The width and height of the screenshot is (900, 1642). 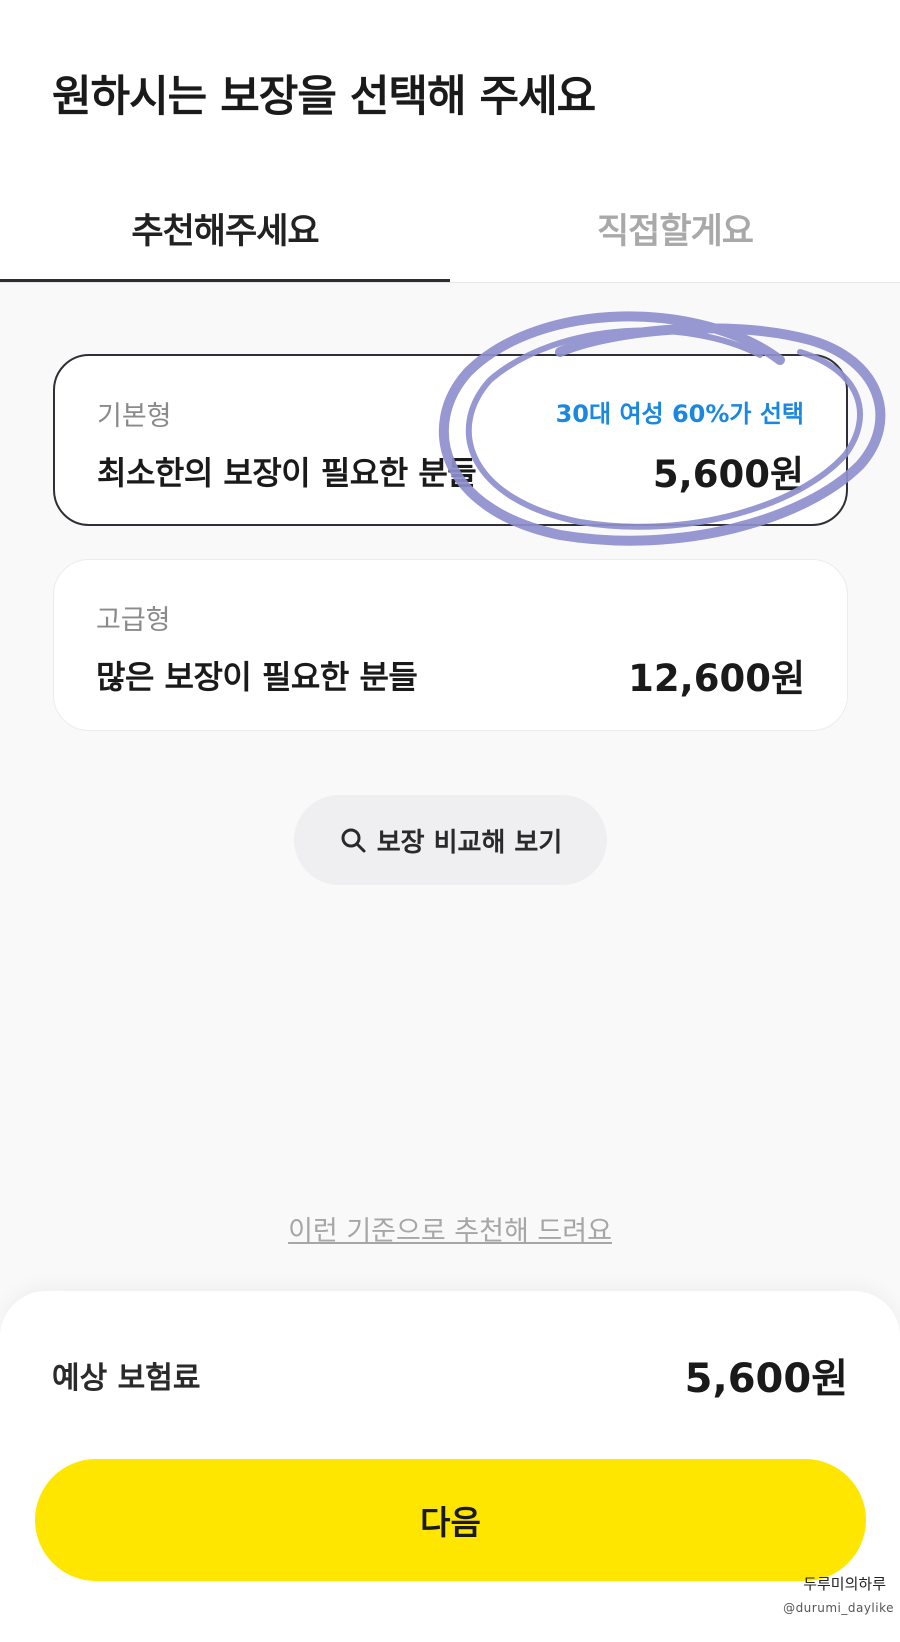 What do you see at coordinates (679, 414) in the screenshot?
I see `popularity-badge: 30대 여성 60%가 선택` at bounding box center [679, 414].